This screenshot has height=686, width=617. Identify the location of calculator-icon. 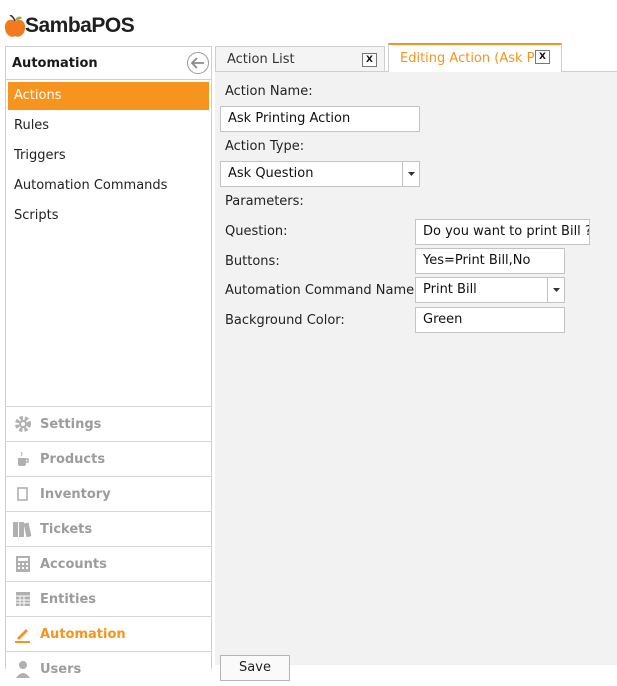
(23, 564).